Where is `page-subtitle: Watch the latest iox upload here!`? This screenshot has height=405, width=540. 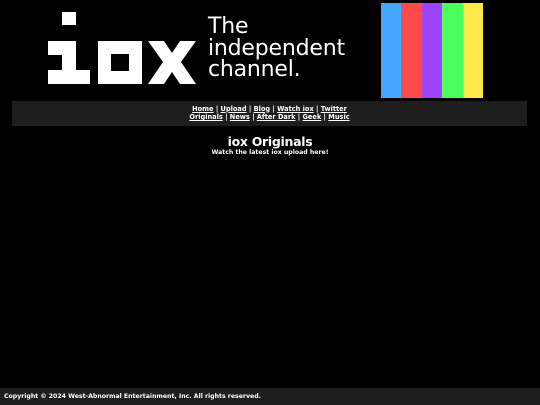
page-subtitle: Watch the latest iox upload here! is located at coordinates (270, 152).